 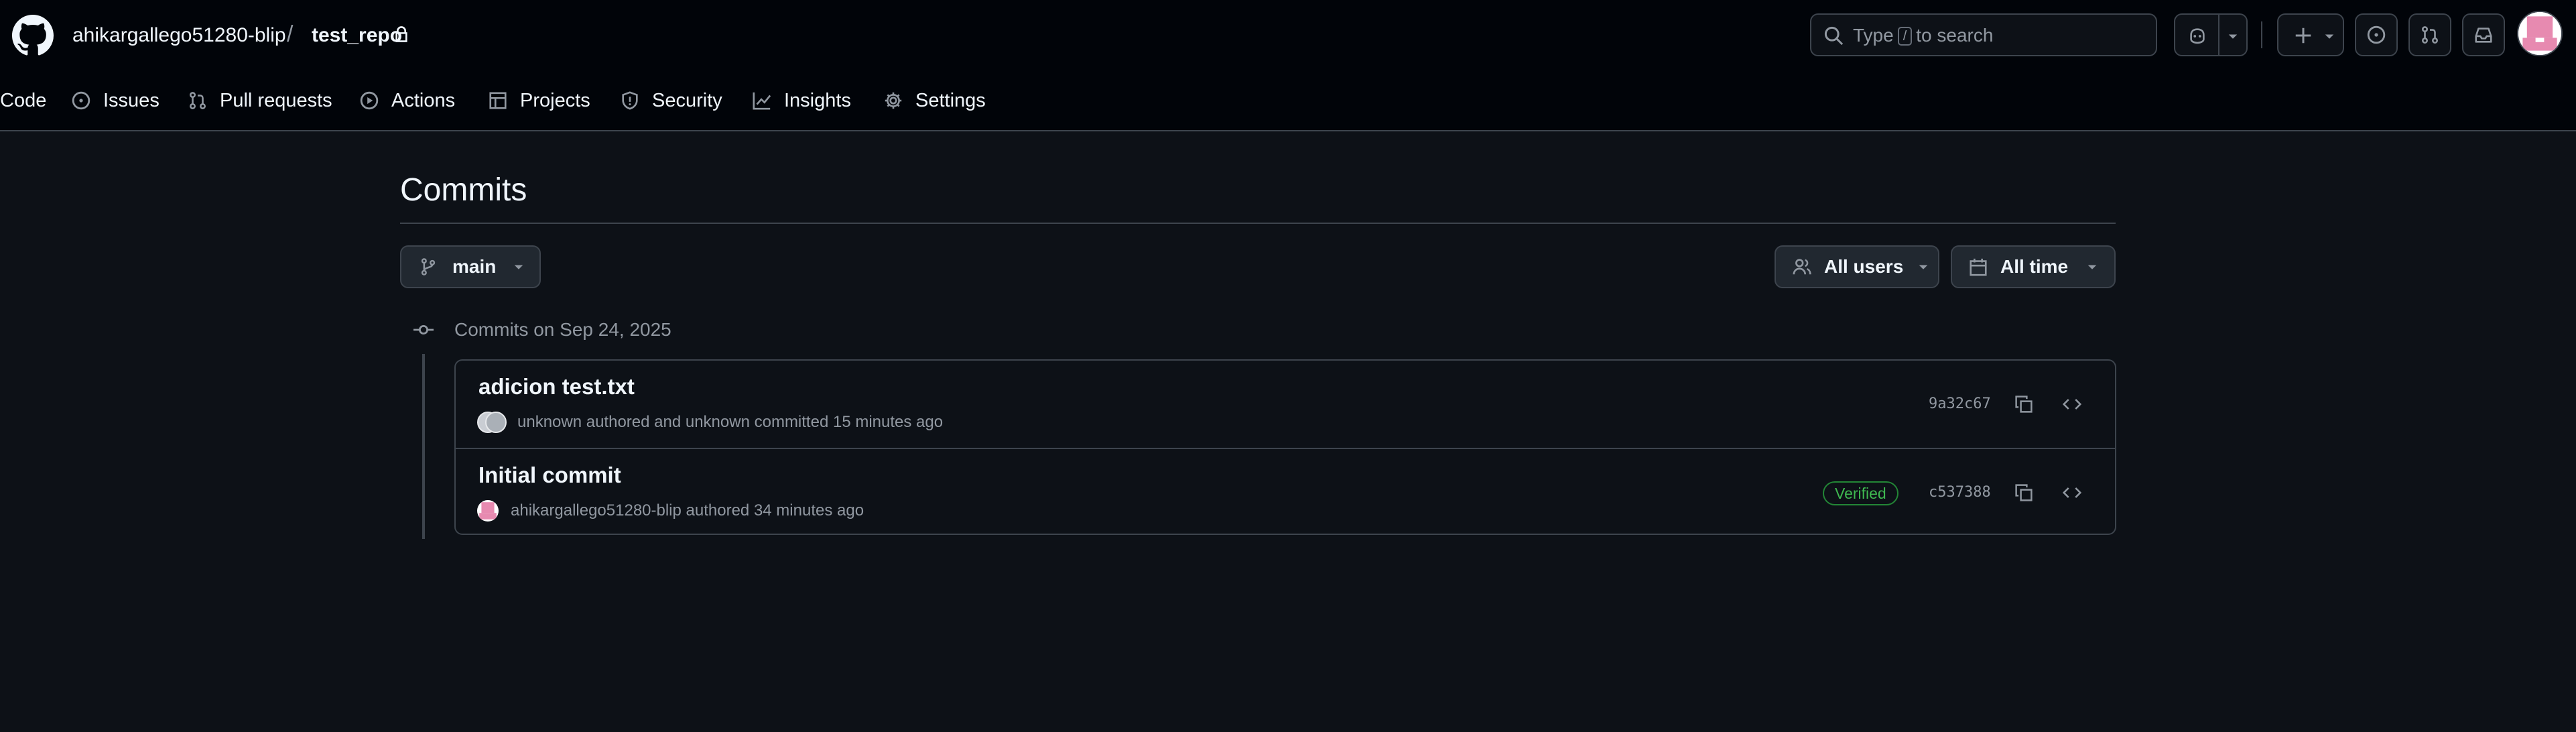 What do you see at coordinates (2261, 34) in the screenshot?
I see `header-divider` at bounding box center [2261, 34].